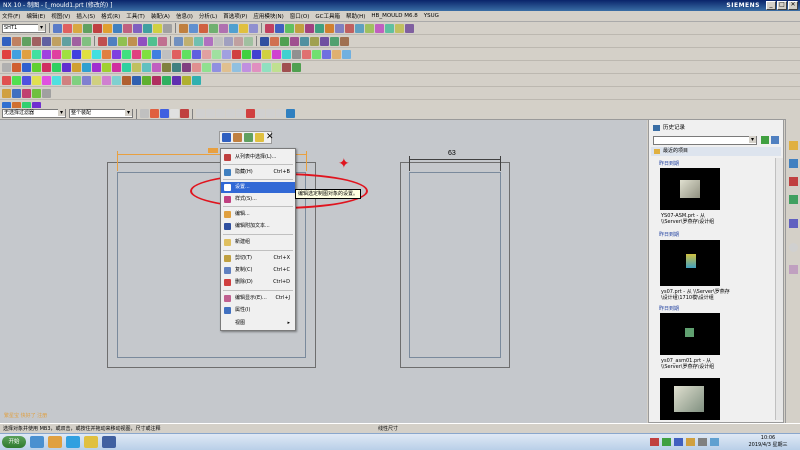  I want to click on arc-length-icon, so click(76, 41).